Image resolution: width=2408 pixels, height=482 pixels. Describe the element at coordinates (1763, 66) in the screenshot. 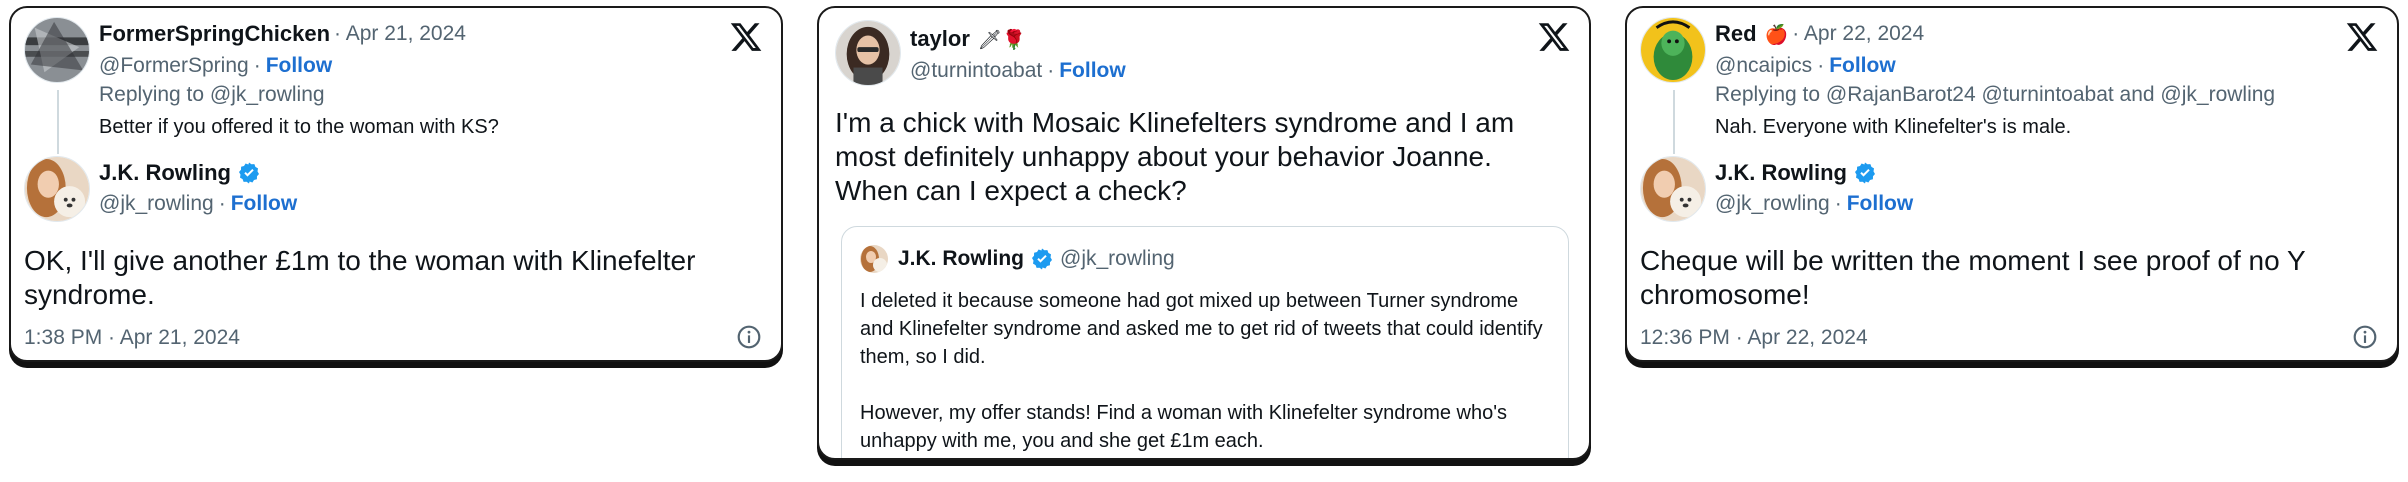

I see `author-handle: @ncaipics` at that location.